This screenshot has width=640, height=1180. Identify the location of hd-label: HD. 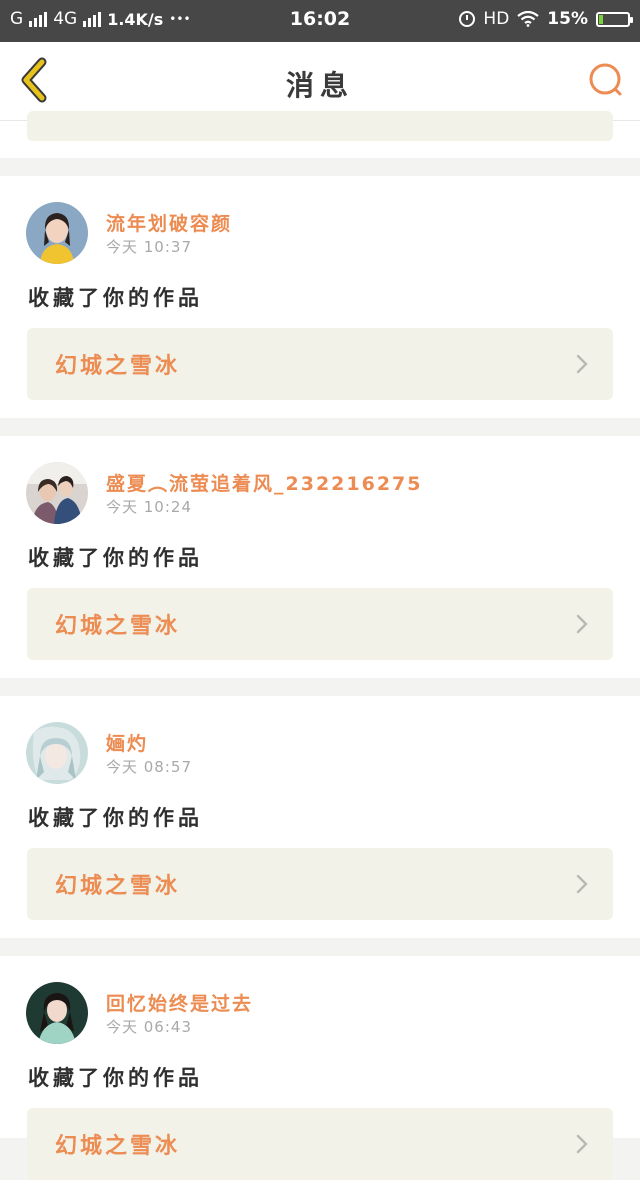
(496, 19).